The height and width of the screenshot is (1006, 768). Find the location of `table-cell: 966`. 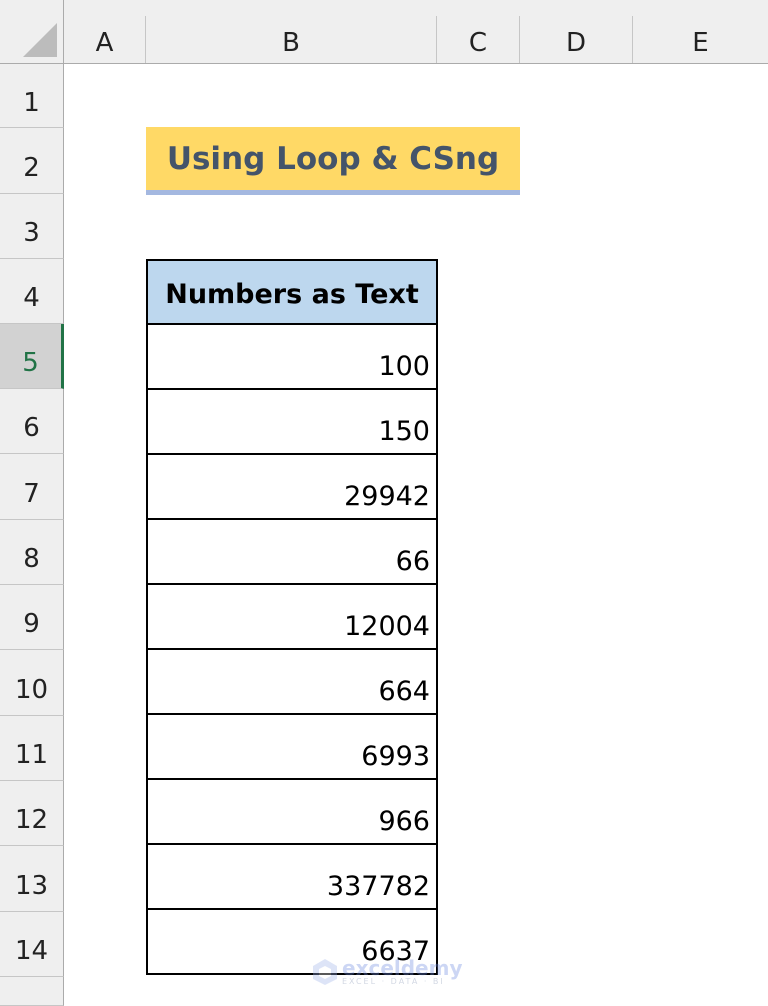

table-cell: 966 is located at coordinates (292, 812).